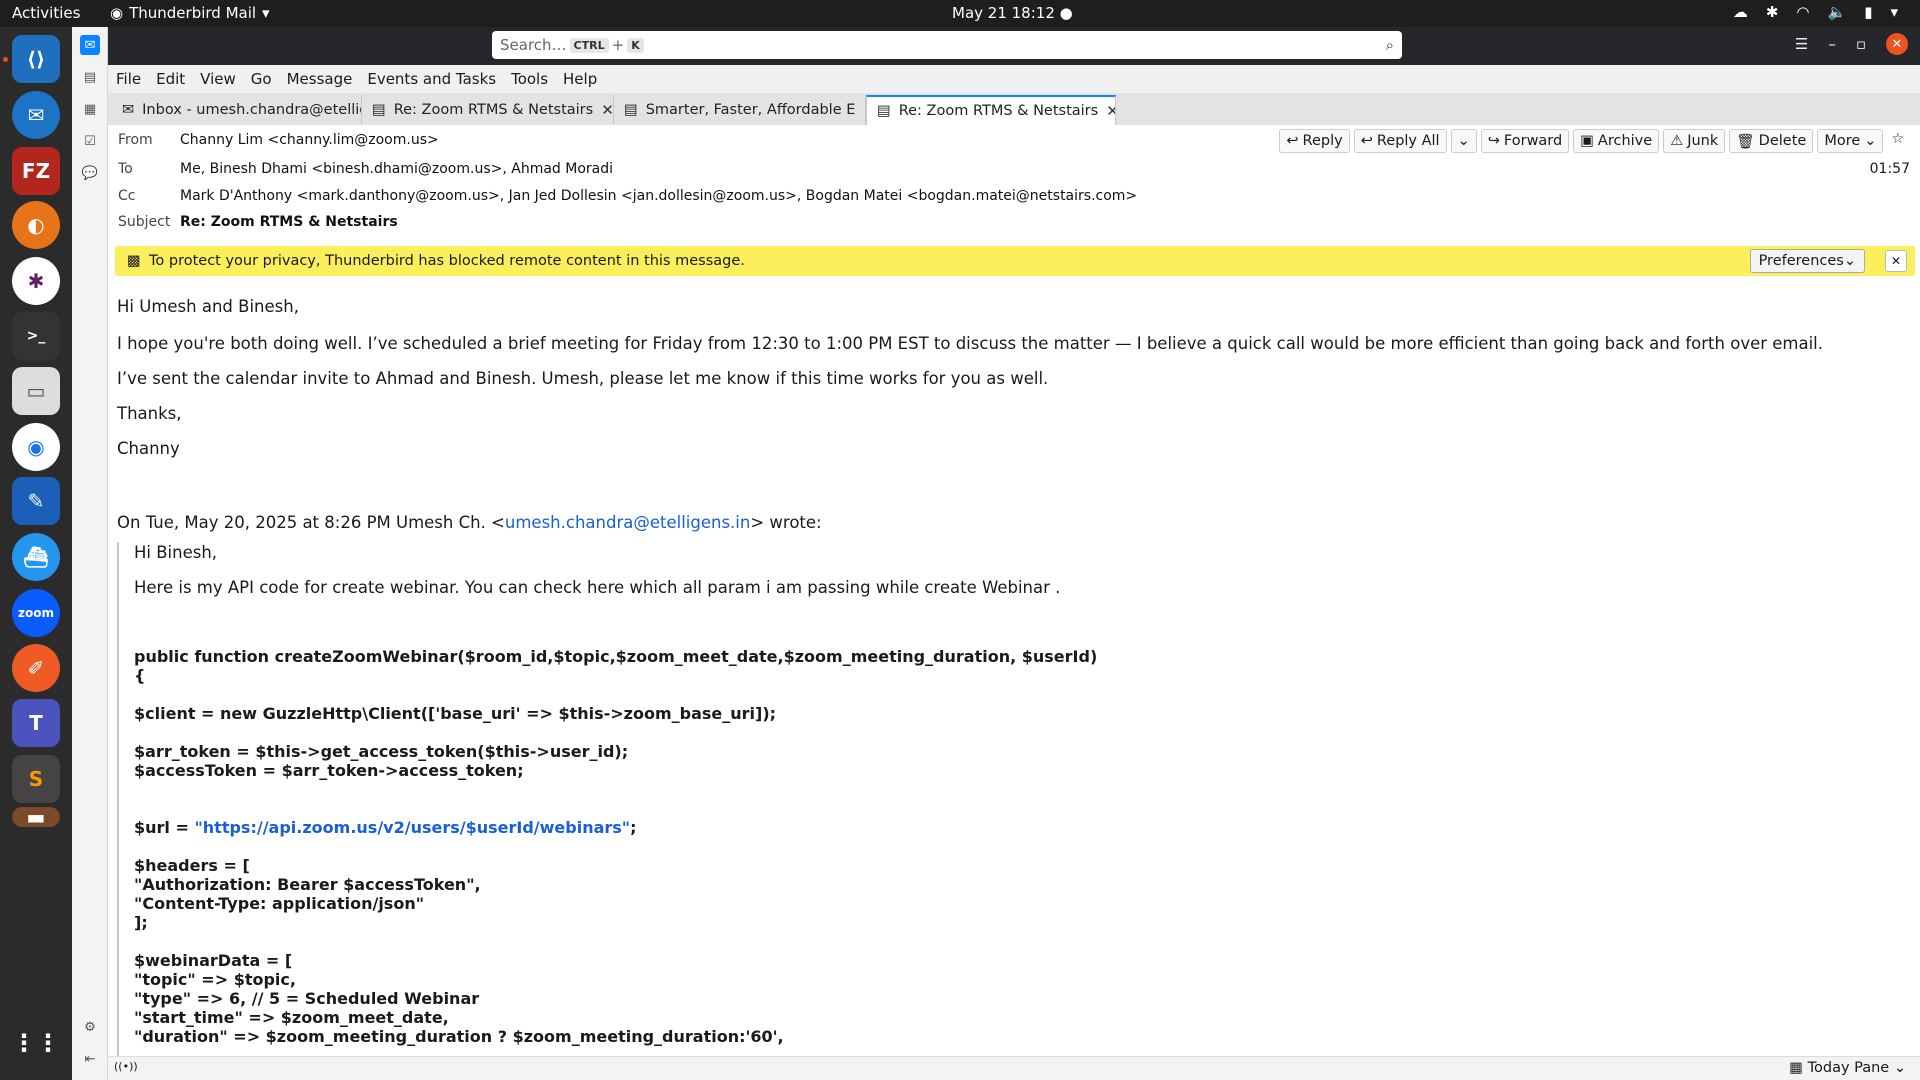 Image resolution: width=1920 pixels, height=1080 pixels. I want to click on menu-events-tasks: Events and Tasks, so click(431, 79).